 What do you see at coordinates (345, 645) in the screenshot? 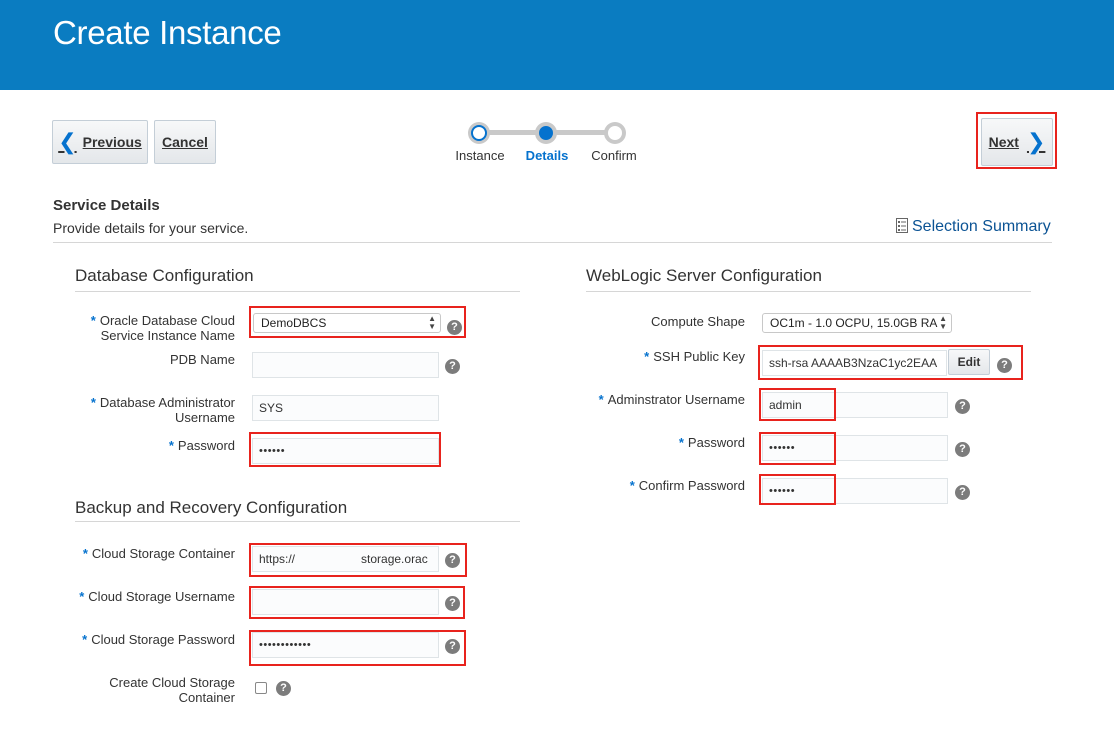
I see `storage-password-input: ••••••••••••` at bounding box center [345, 645].